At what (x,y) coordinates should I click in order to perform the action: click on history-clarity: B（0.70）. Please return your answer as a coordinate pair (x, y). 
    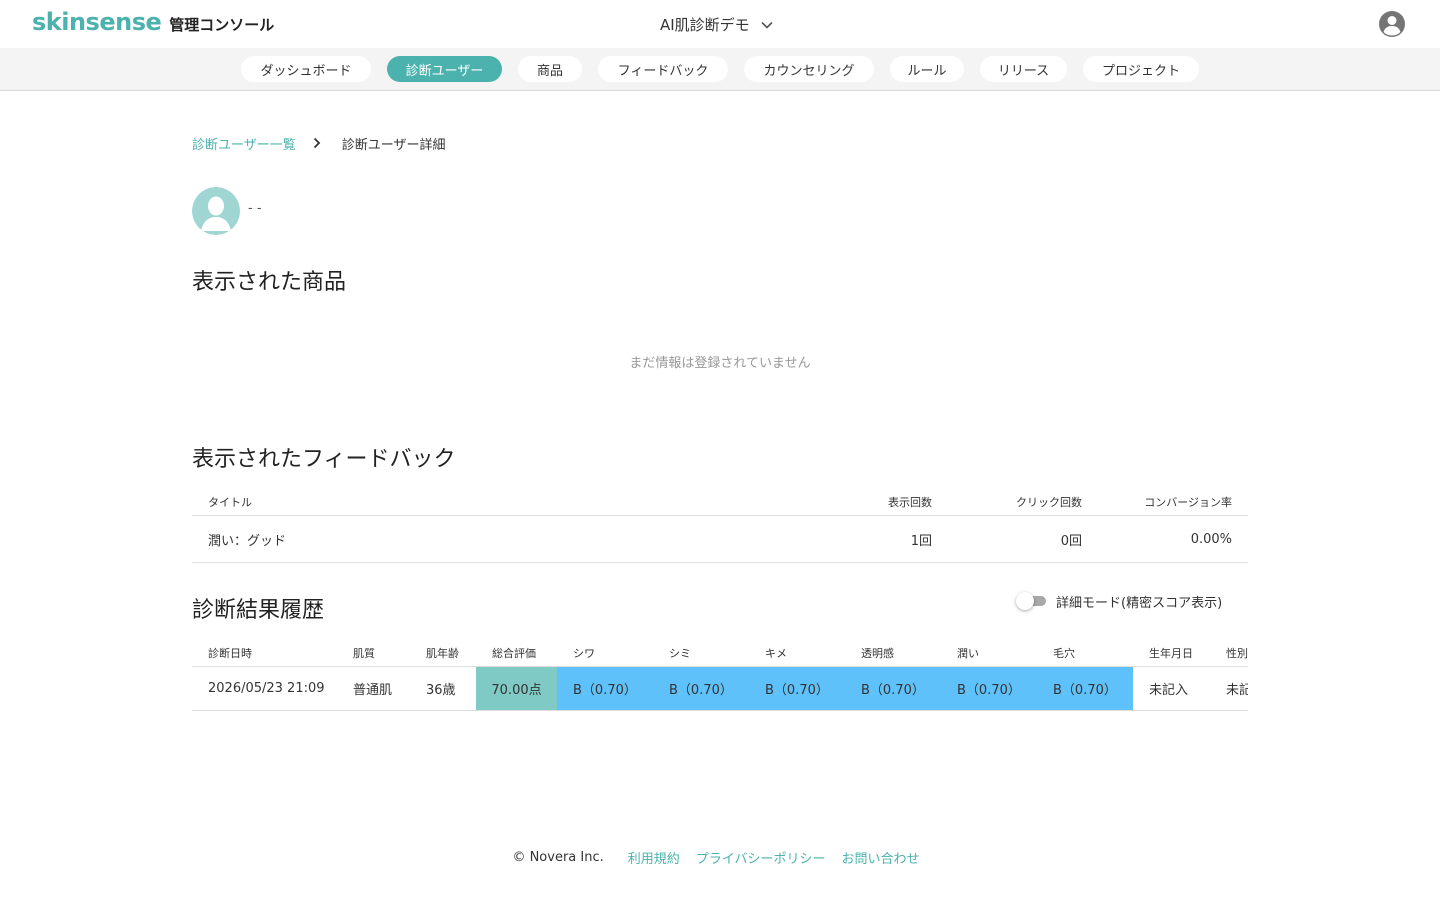
    Looking at the image, I should click on (893, 688).